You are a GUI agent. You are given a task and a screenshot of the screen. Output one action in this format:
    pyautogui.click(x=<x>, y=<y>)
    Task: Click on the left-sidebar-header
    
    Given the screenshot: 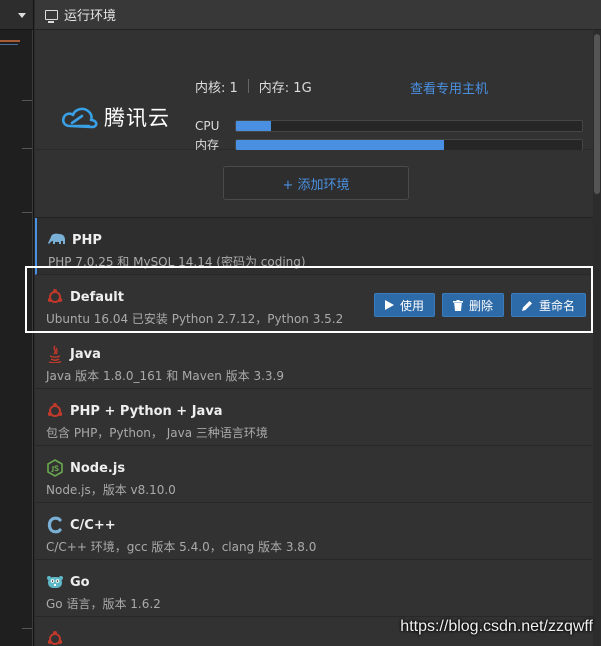 What is the action you would take?
    pyautogui.click(x=16, y=15)
    